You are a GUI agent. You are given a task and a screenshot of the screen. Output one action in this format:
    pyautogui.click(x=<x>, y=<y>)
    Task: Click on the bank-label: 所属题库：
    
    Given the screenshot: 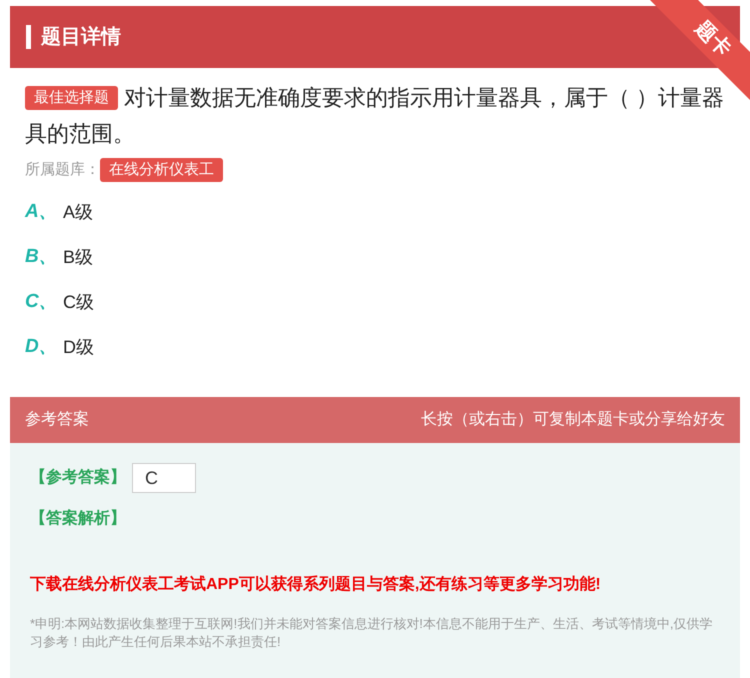 What is the action you would take?
    pyautogui.click(x=62, y=170)
    